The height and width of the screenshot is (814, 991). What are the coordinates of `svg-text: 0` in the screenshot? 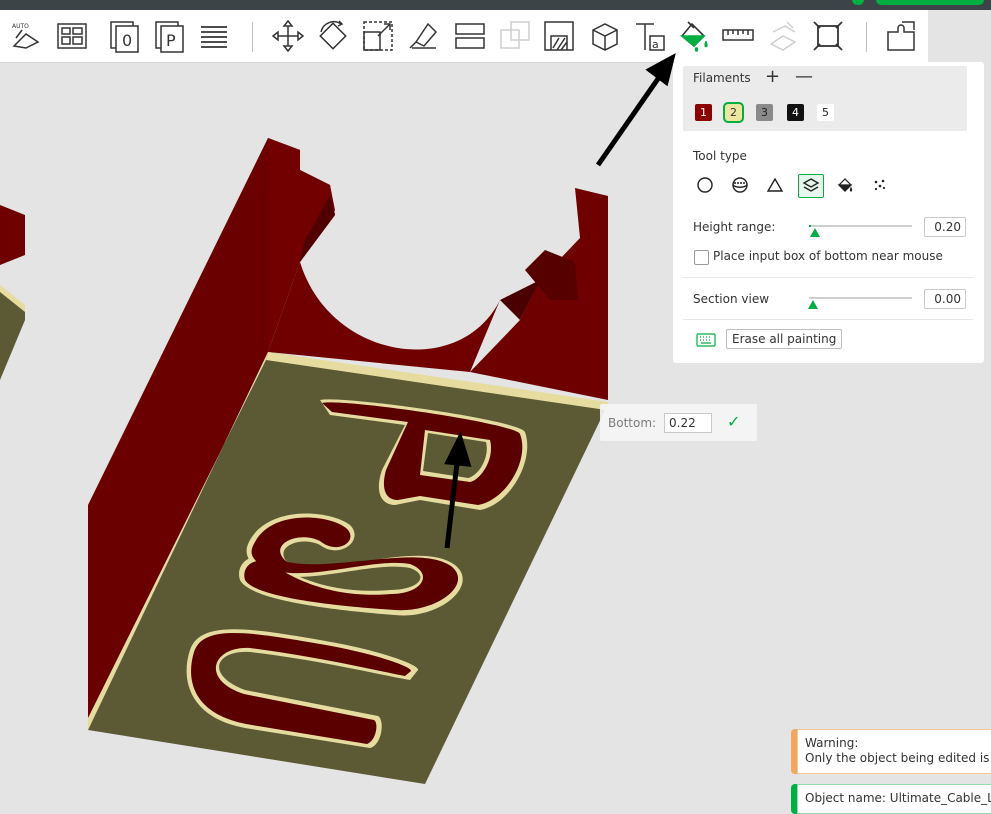 It's located at (127, 40).